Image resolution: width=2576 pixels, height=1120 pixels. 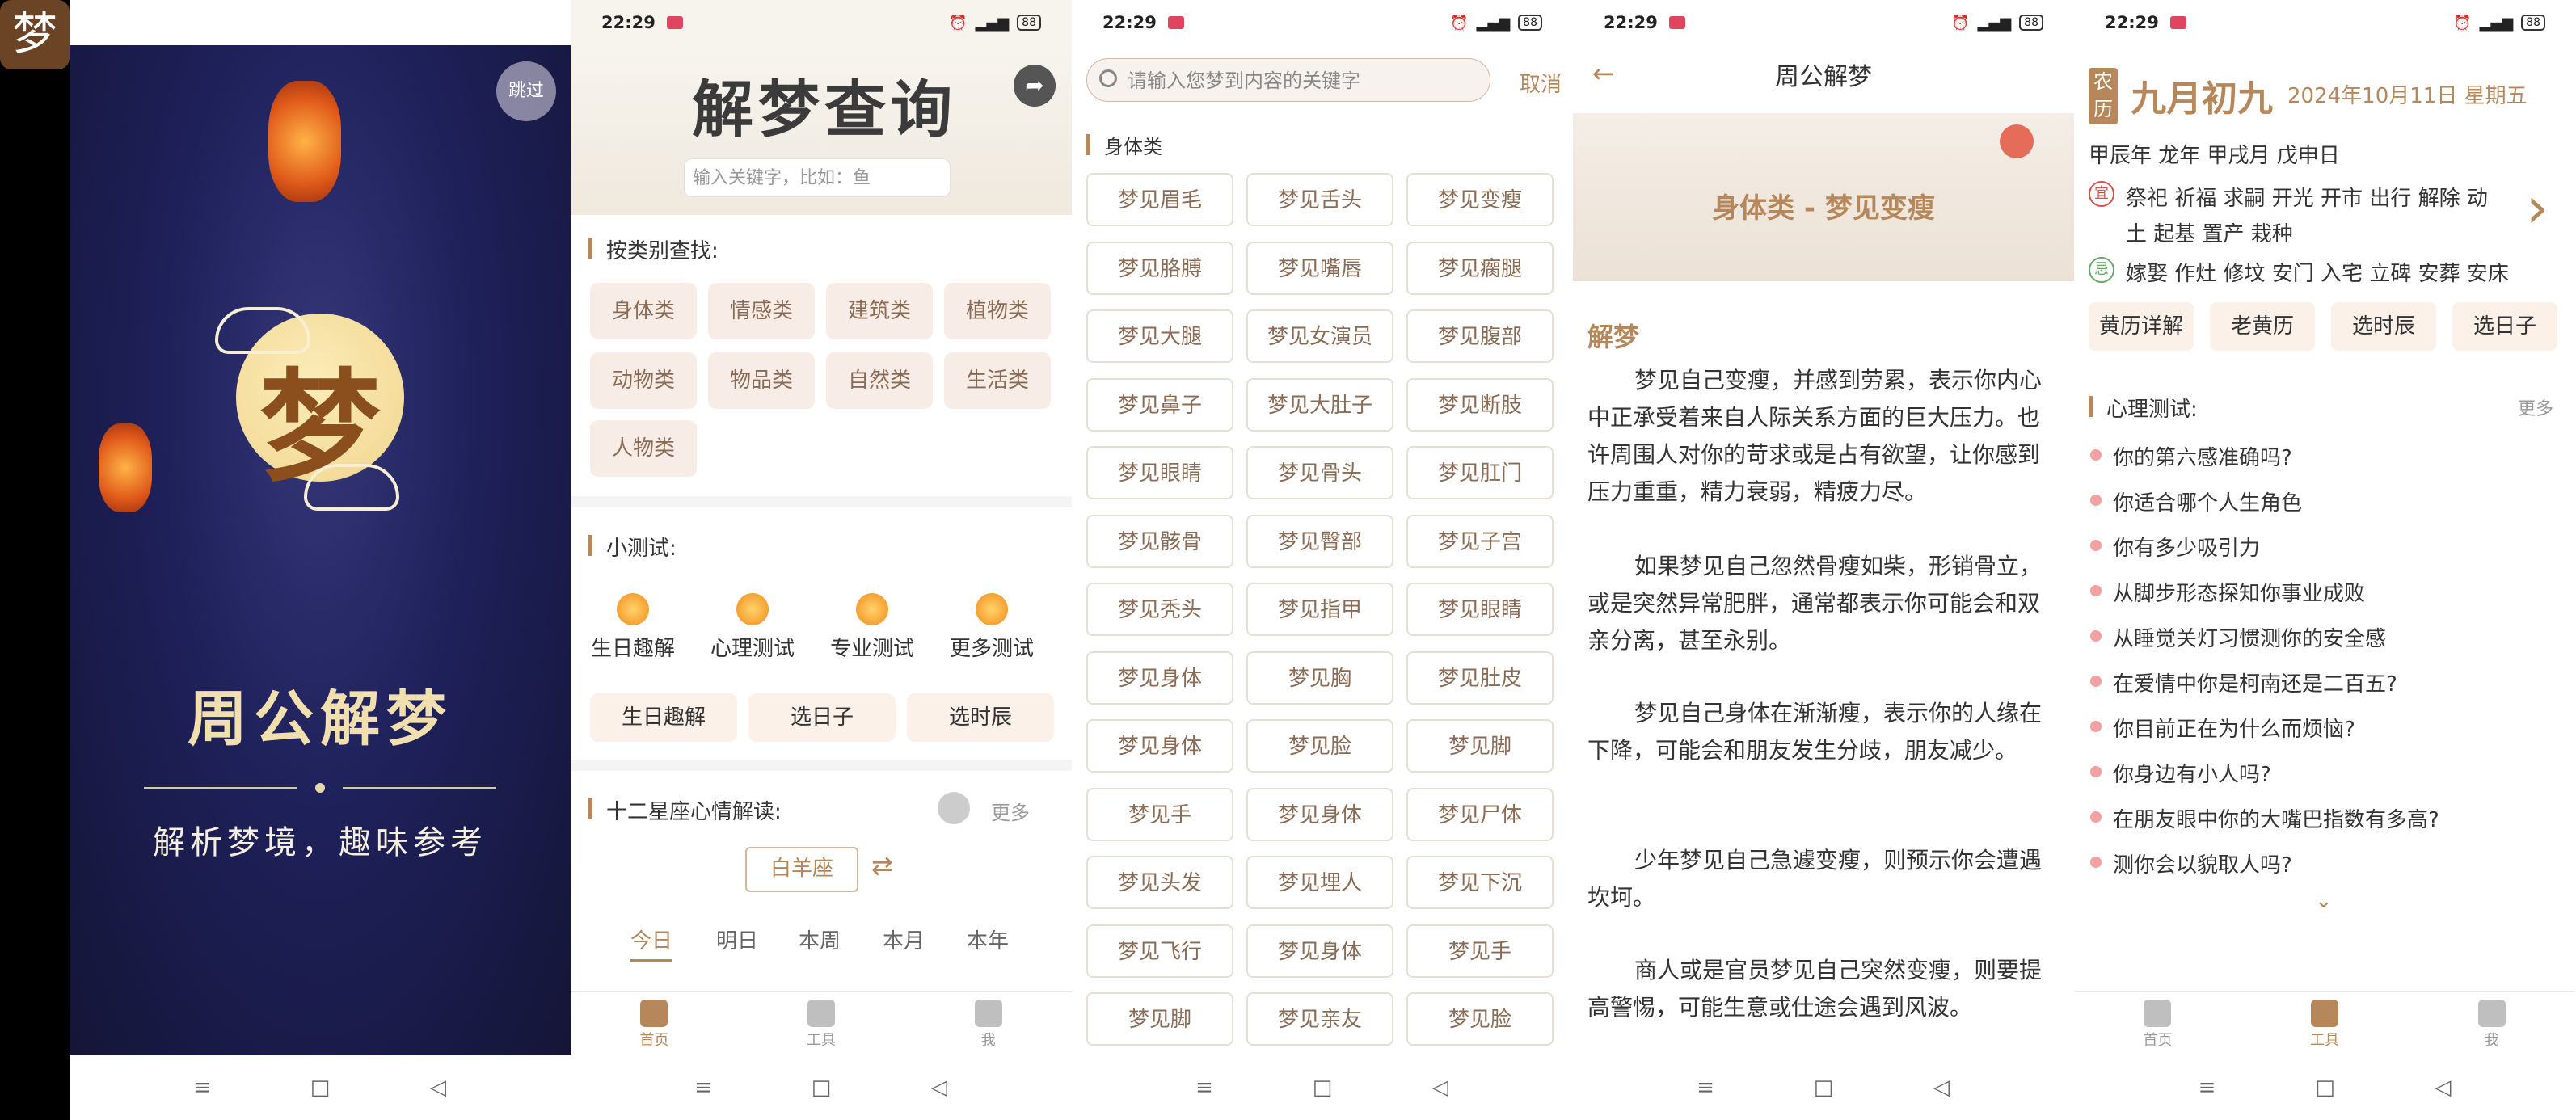 I want to click on dream-item: 梦见亲友, so click(x=1319, y=1019).